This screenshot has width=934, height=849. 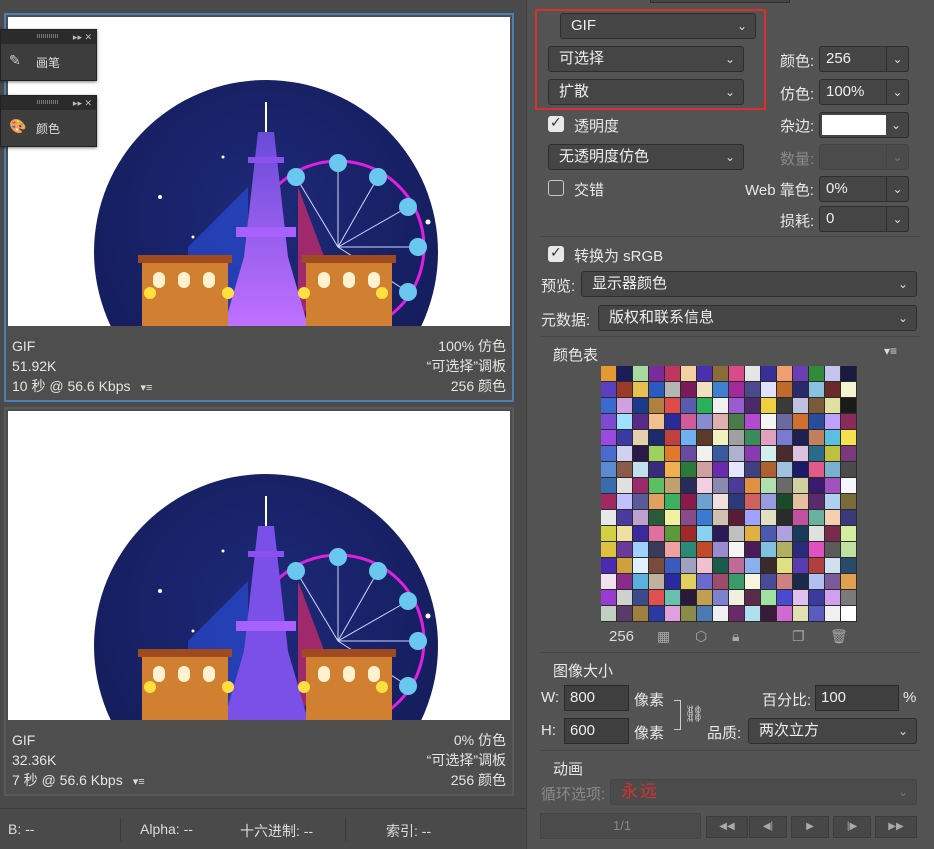 I want to click on trash-icon: 🗑︎, so click(x=839, y=636).